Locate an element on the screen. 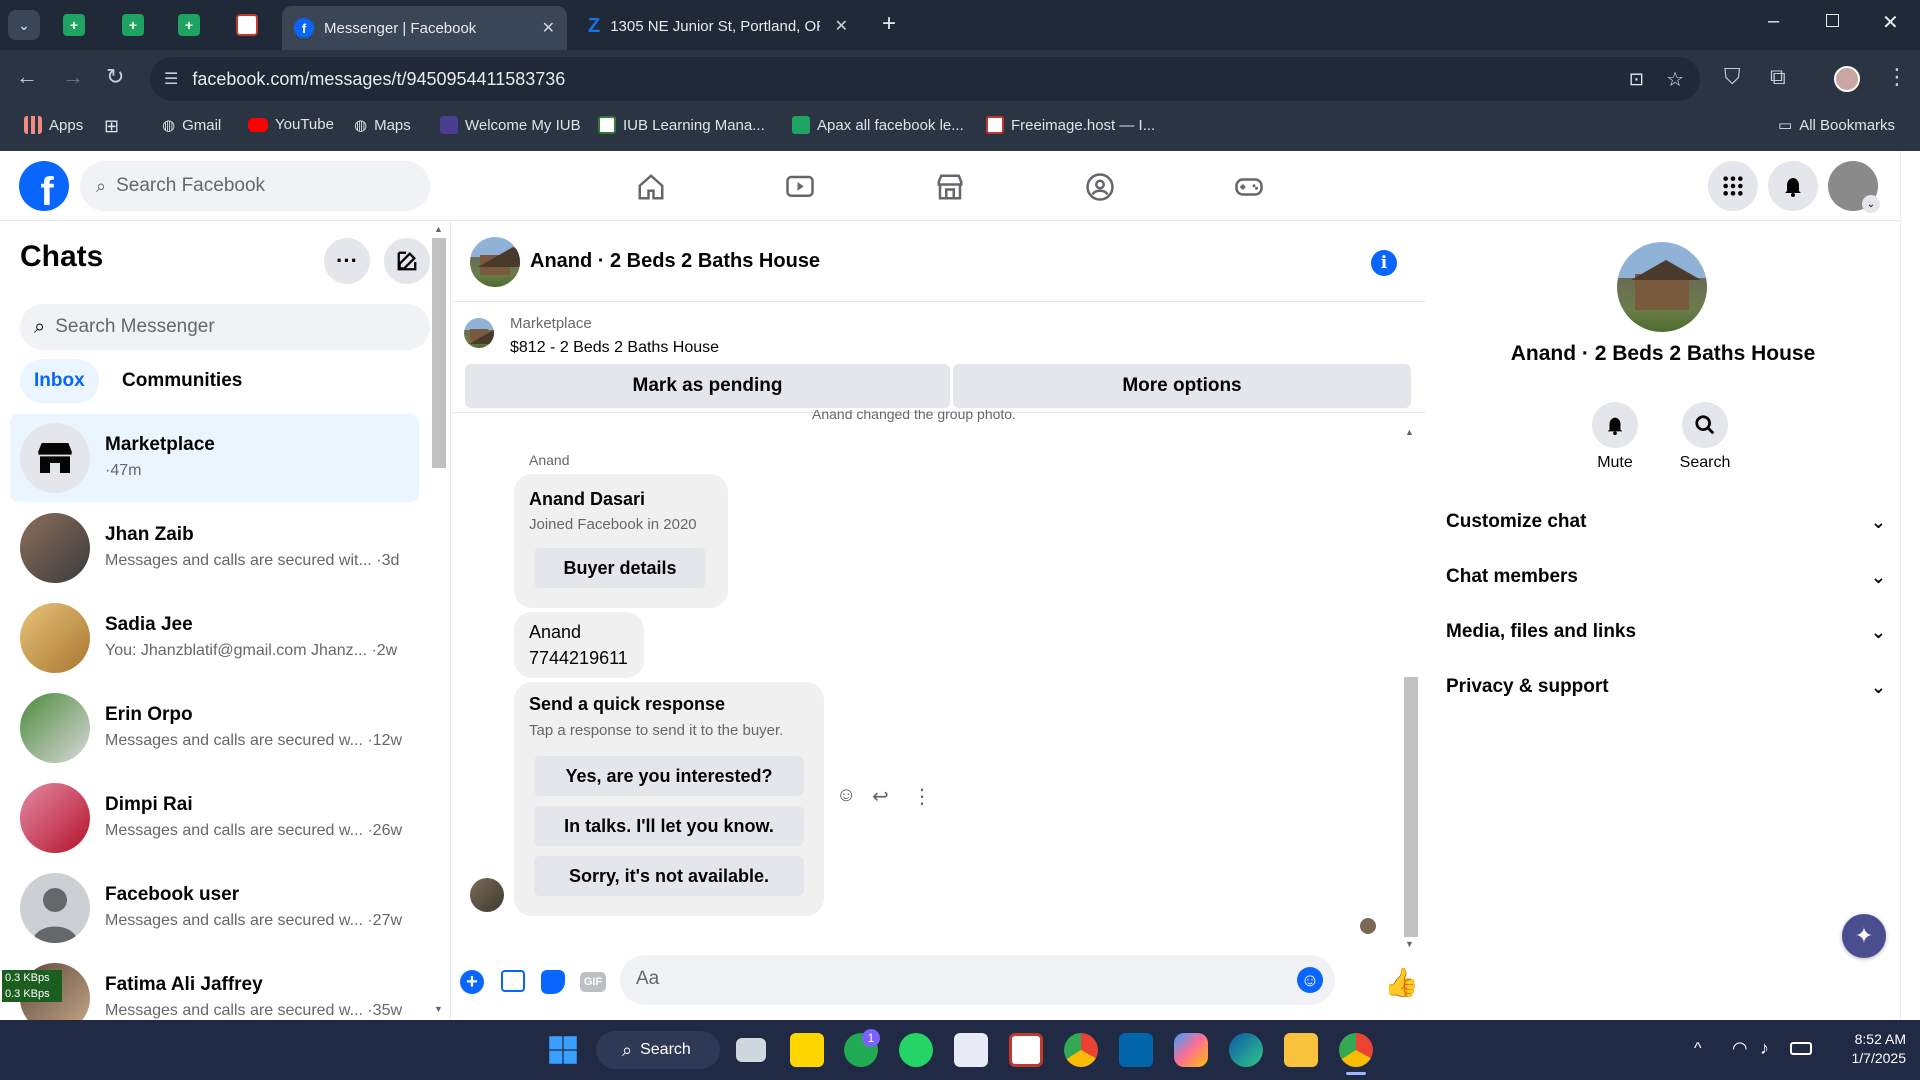  new-tab-icon: + is located at coordinates (889, 24).